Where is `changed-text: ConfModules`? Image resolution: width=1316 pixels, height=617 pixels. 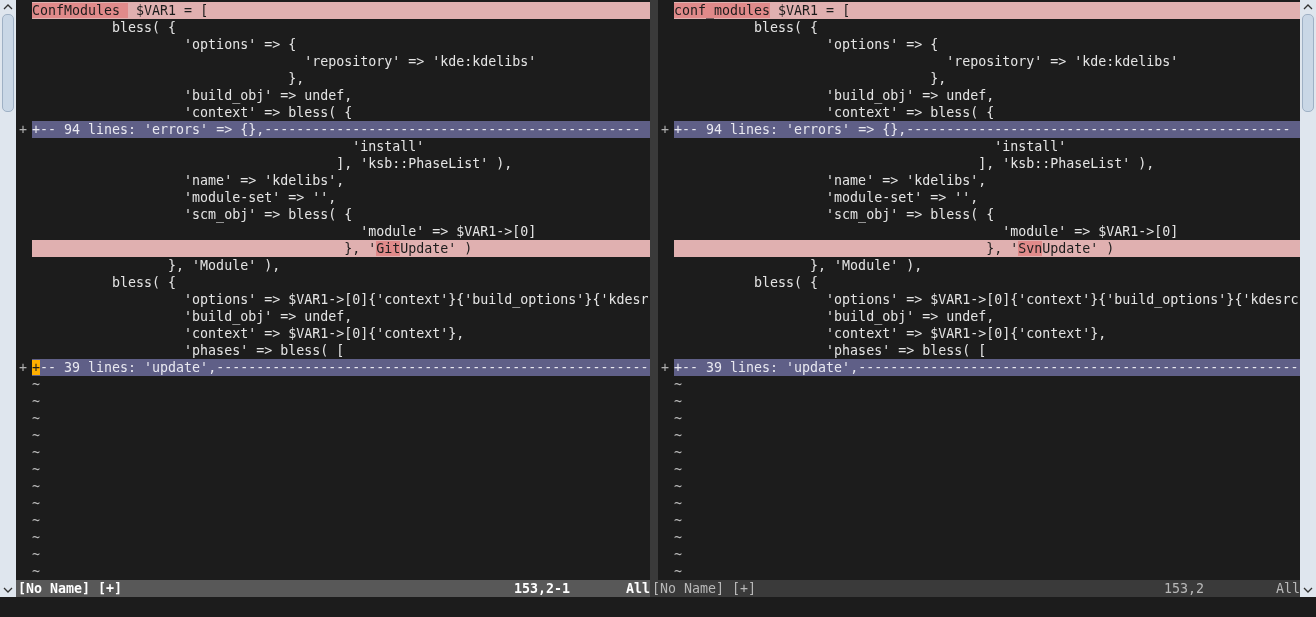
changed-text: ConfModules is located at coordinates (80, 10).